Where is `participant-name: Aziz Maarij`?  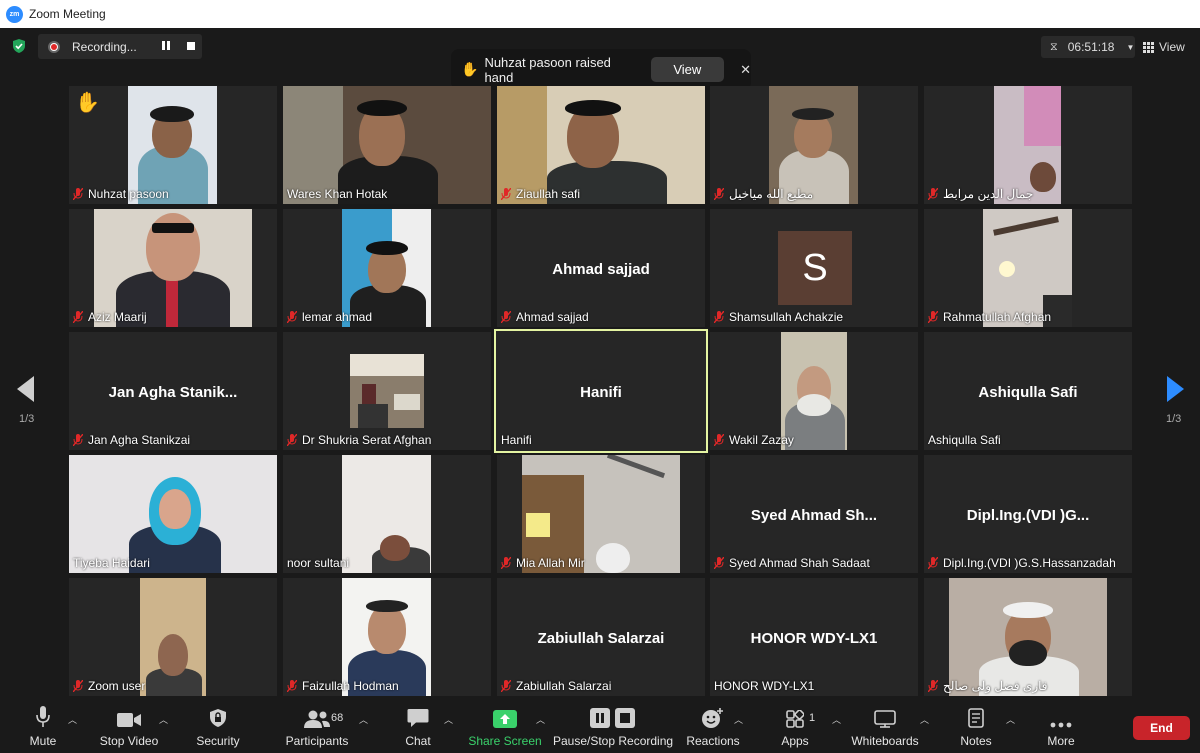
participant-name: Aziz Maarij is located at coordinates (110, 317).